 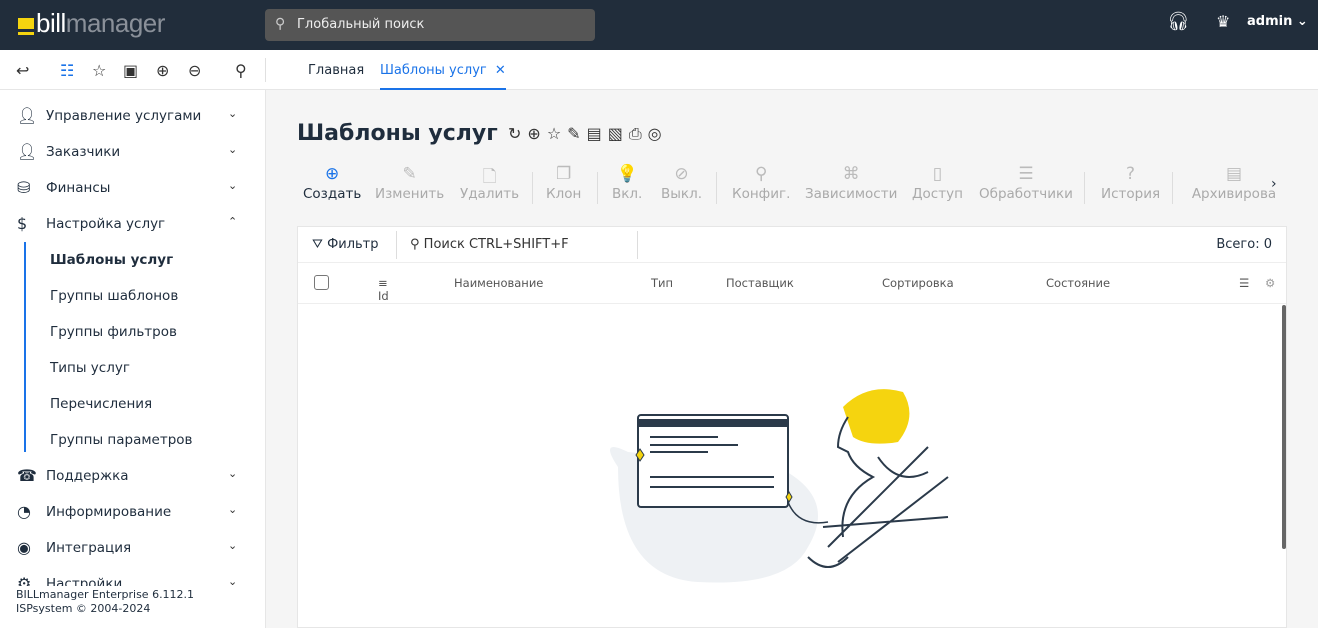 What do you see at coordinates (22, 70) in the screenshot?
I see `back-icon: ↩` at bounding box center [22, 70].